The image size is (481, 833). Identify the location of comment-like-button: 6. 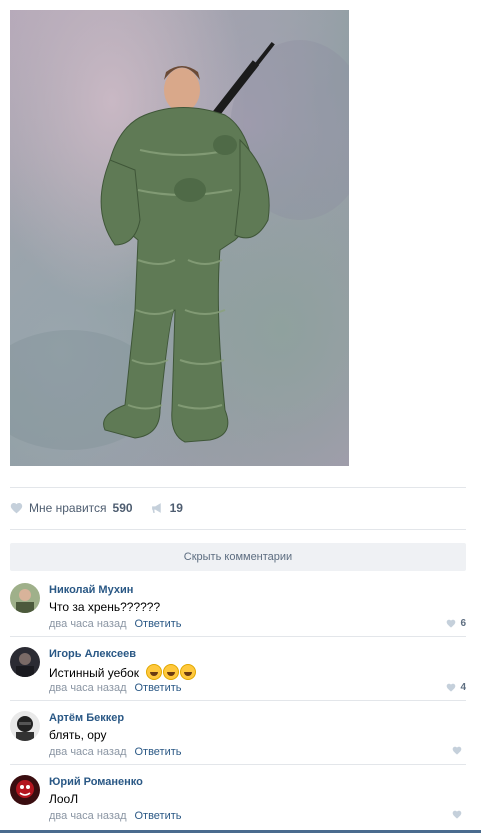
(456, 623).